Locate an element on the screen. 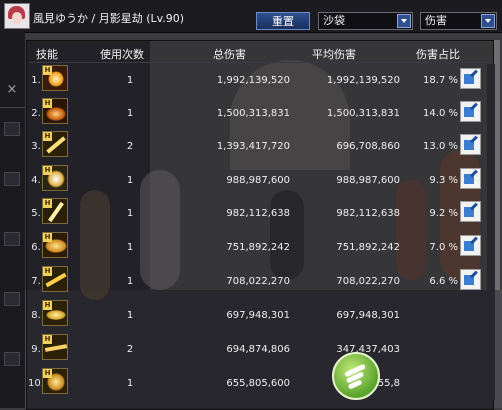  table-row: 8. H 1 697,948,301 697,948,301 is located at coordinates (258, 314).